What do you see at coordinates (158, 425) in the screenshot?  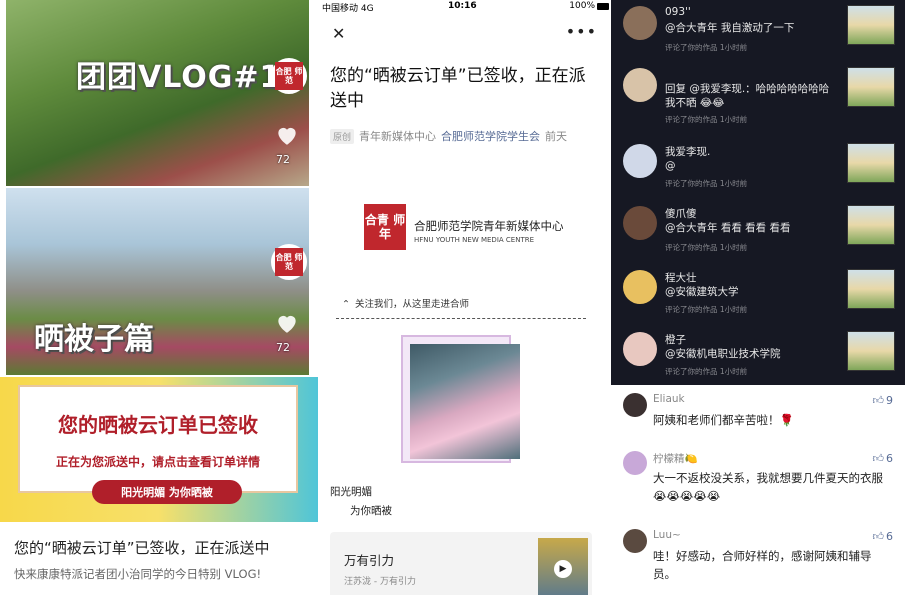 I see `banner-headline: 您的晒被云订单已签收` at bounding box center [158, 425].